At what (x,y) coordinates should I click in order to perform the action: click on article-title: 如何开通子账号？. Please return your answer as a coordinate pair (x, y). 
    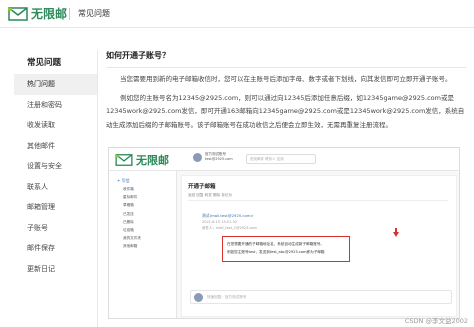
    Looking at the image, I should click on (286, 59).